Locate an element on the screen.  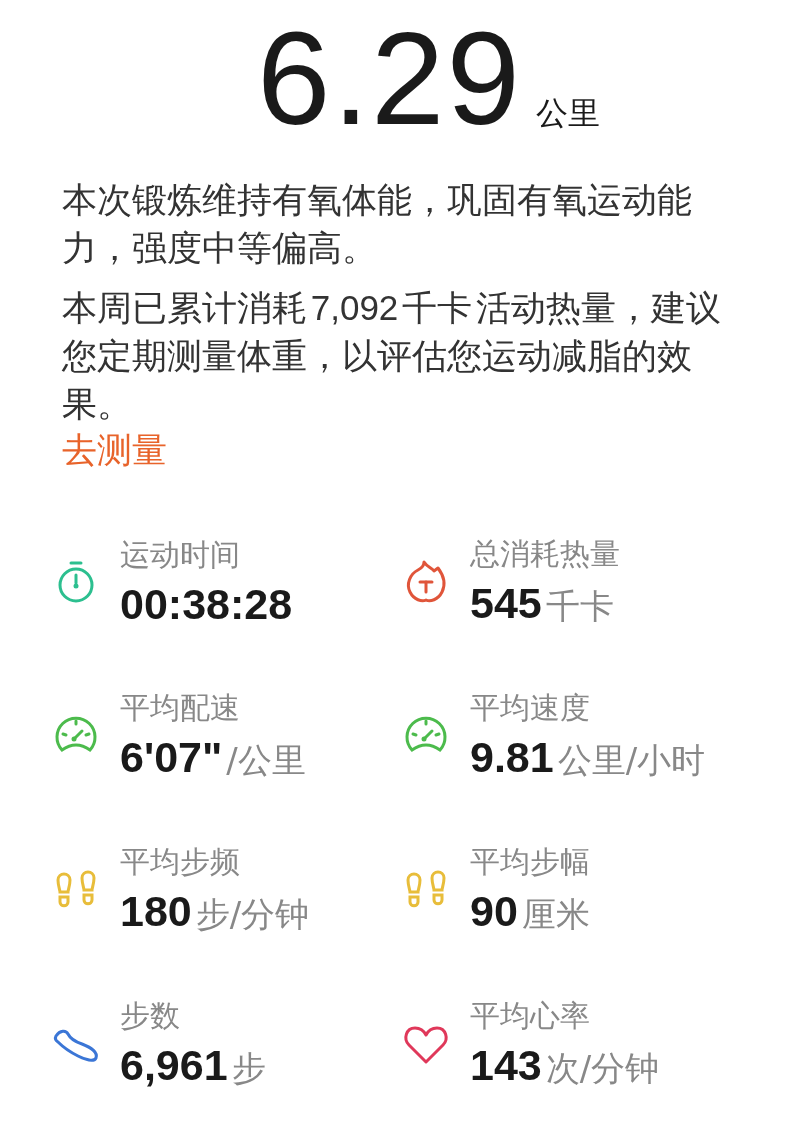
stat-label: 平均步幅 is located at coordinates (530, 862).